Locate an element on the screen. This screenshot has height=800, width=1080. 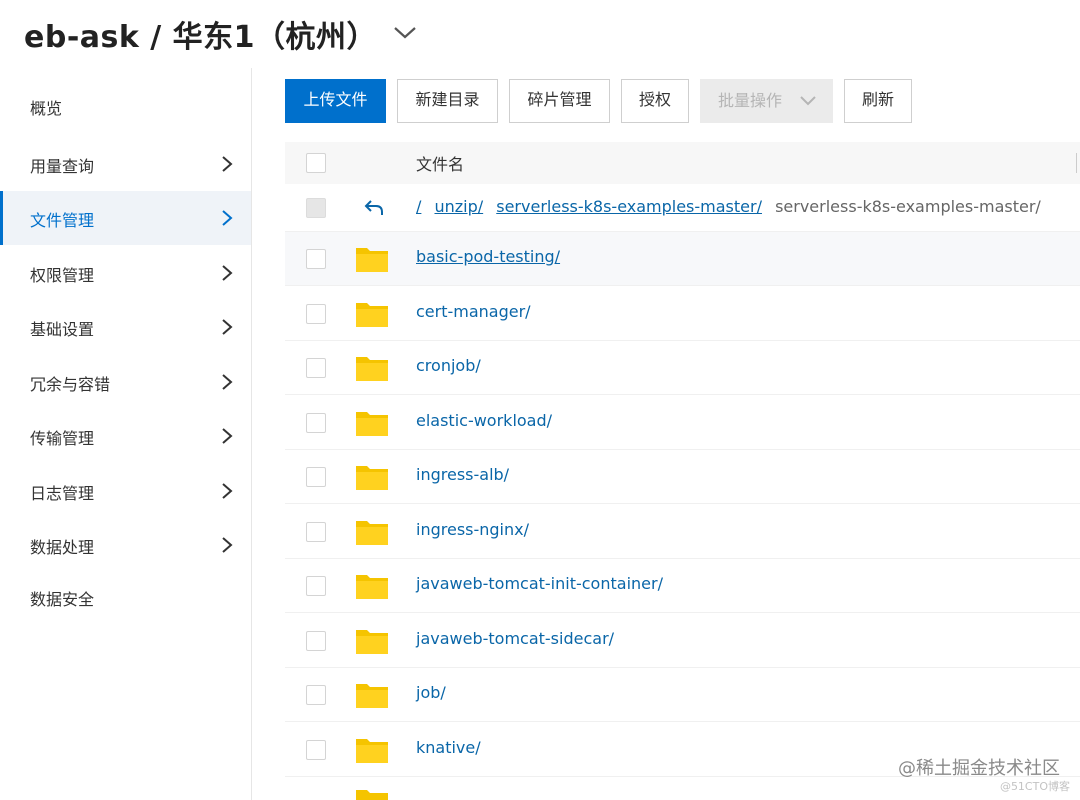
folder-link: job/ is located at coordinates (431, 692).